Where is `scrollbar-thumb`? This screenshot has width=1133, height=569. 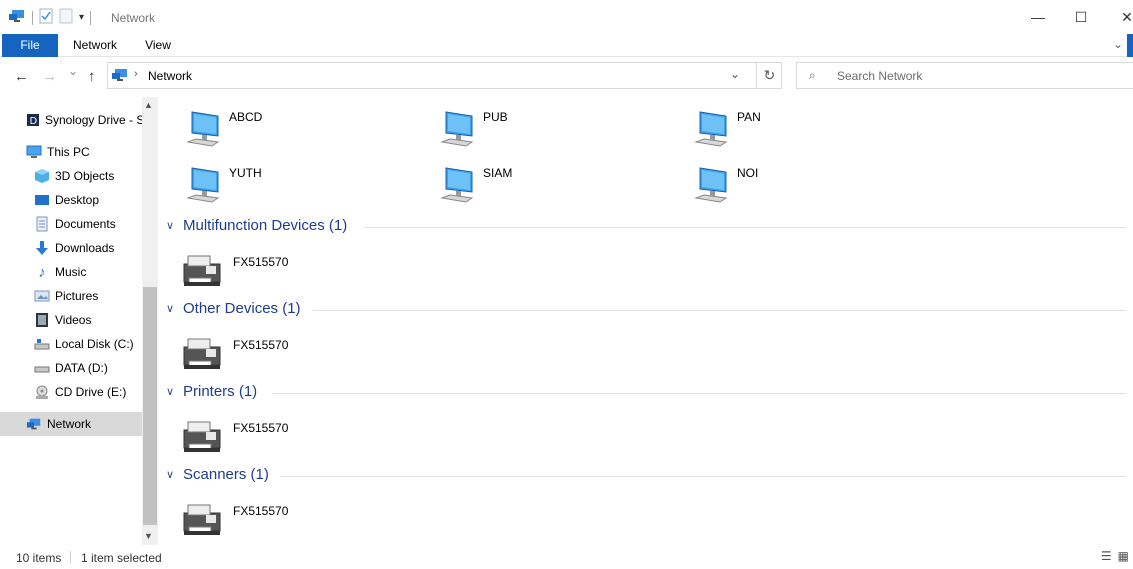
scrollbar-thumb is located at coordinates (150, 406).